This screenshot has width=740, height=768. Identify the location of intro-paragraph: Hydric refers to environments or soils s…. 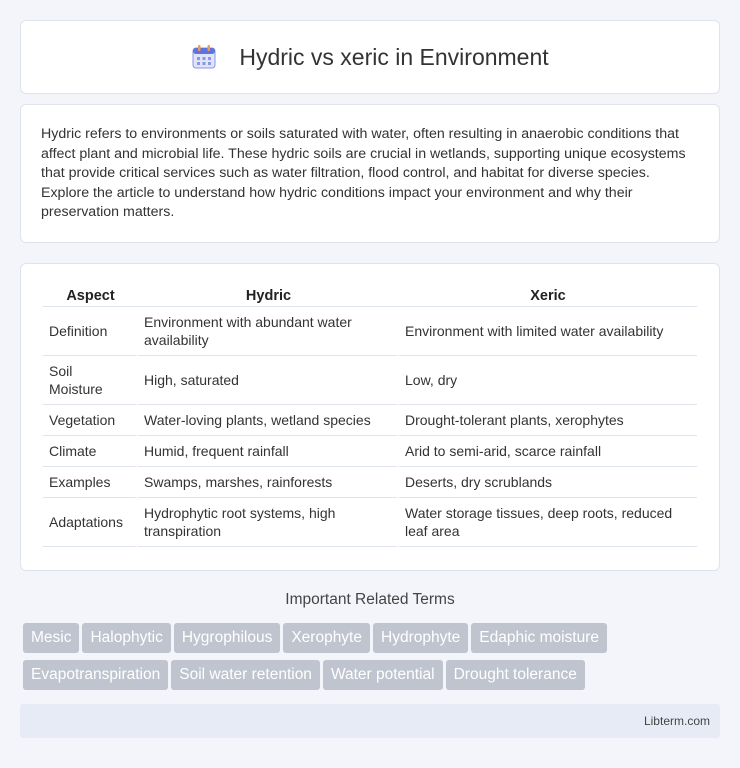
(363, 173).